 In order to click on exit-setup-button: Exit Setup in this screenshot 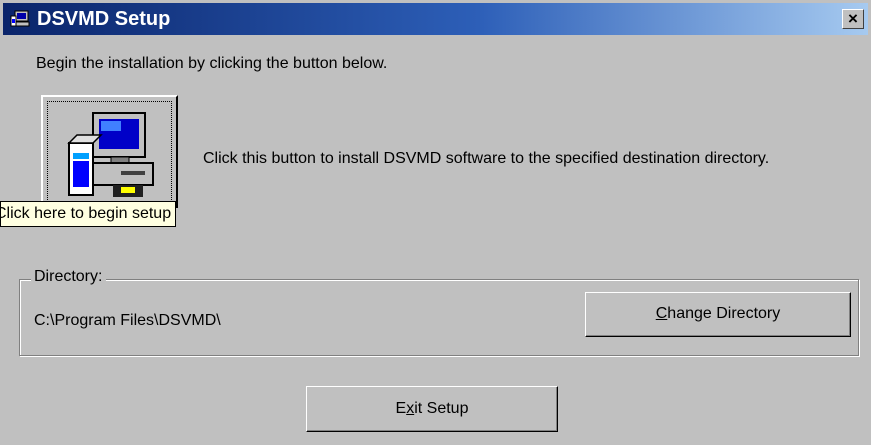, I will do `click(432, 409)`.